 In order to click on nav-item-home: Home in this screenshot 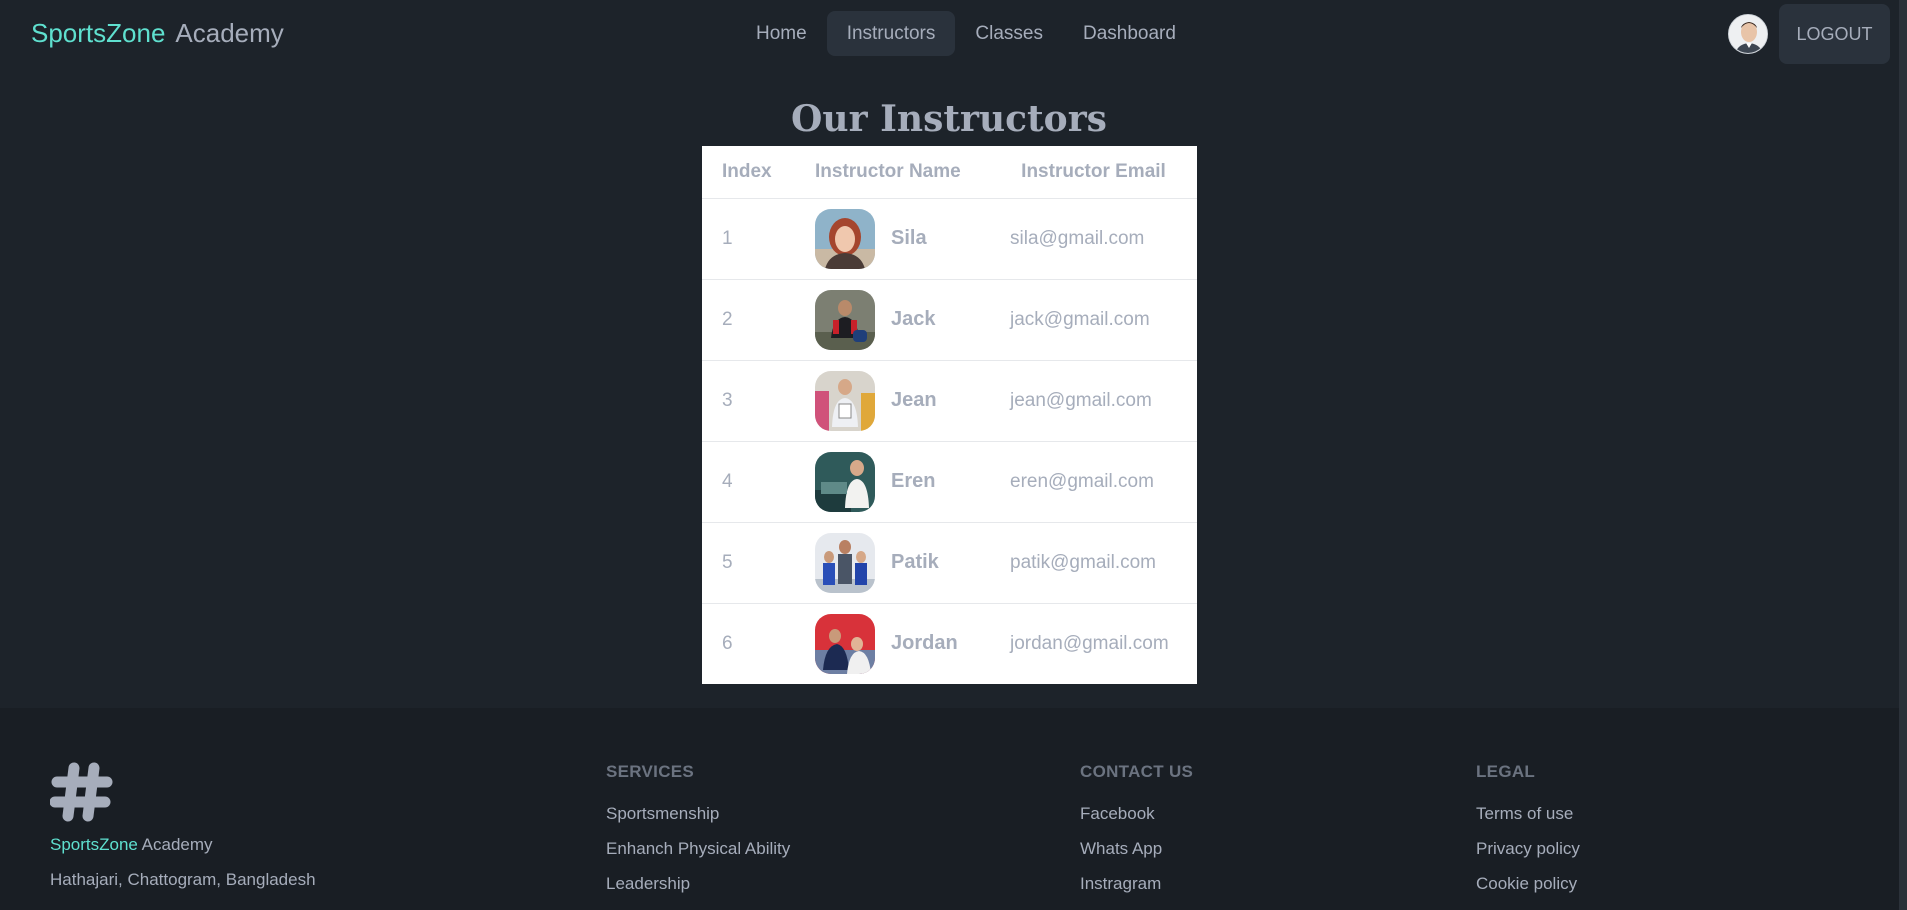, I will do `click(781, 33)`.